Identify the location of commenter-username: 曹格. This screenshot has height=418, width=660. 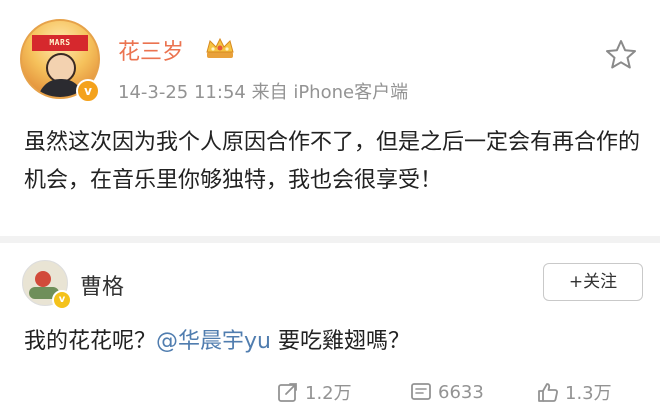
(102, 285).